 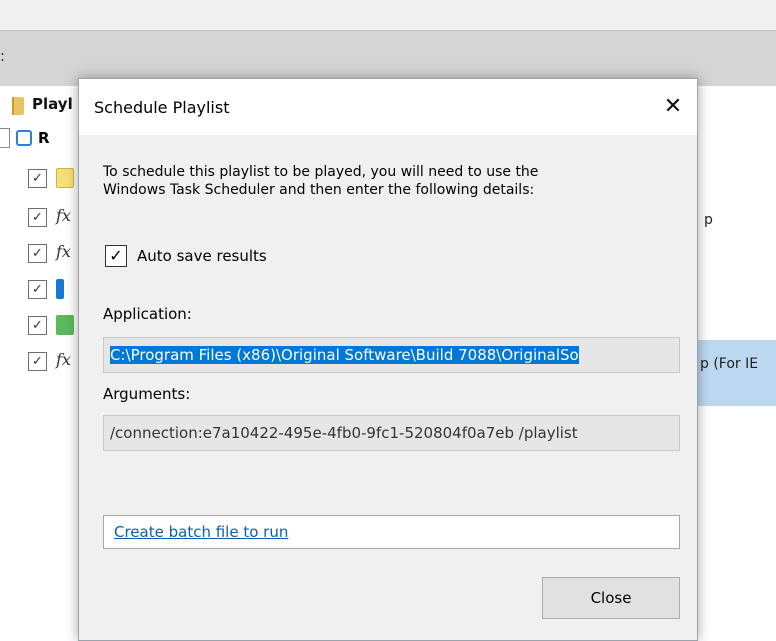 I want to click on note-icon, so click(x=65, y=178).